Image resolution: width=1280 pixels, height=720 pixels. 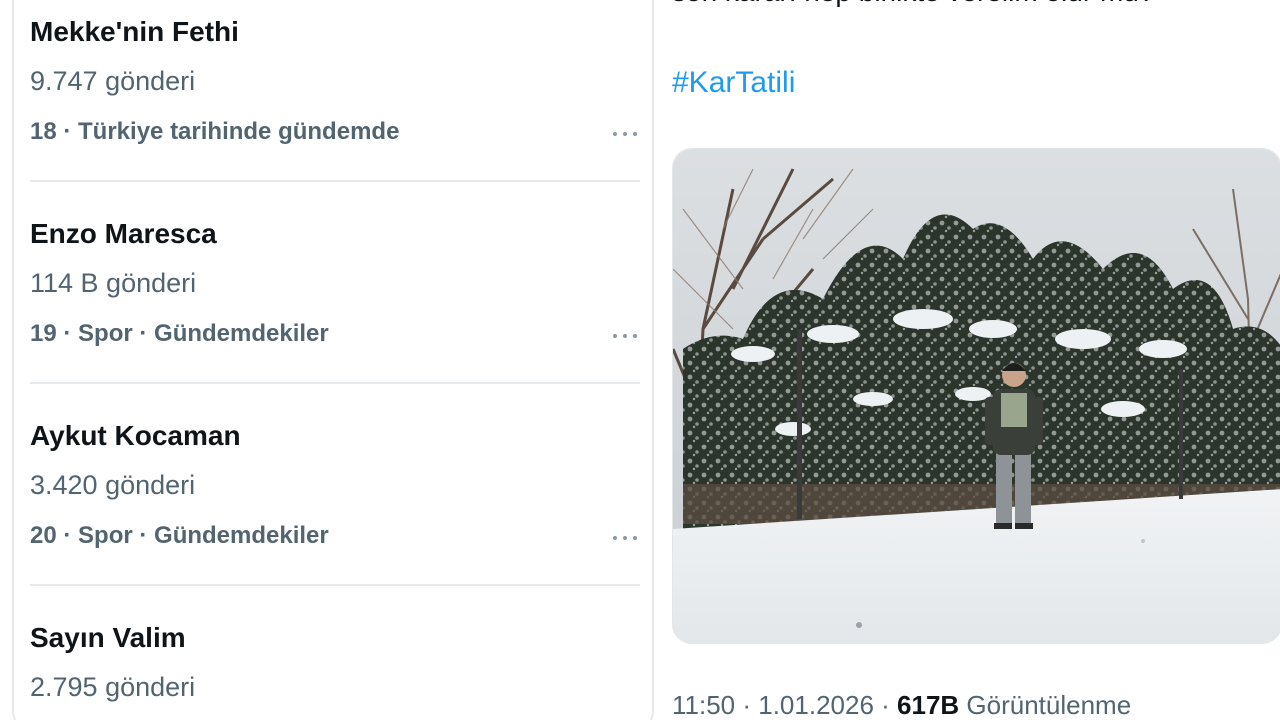 What do you see at coordinates (733, 83) in the screenshot?
I see `hashtag-link: #KarTatili` at bounding box center [733, 83].